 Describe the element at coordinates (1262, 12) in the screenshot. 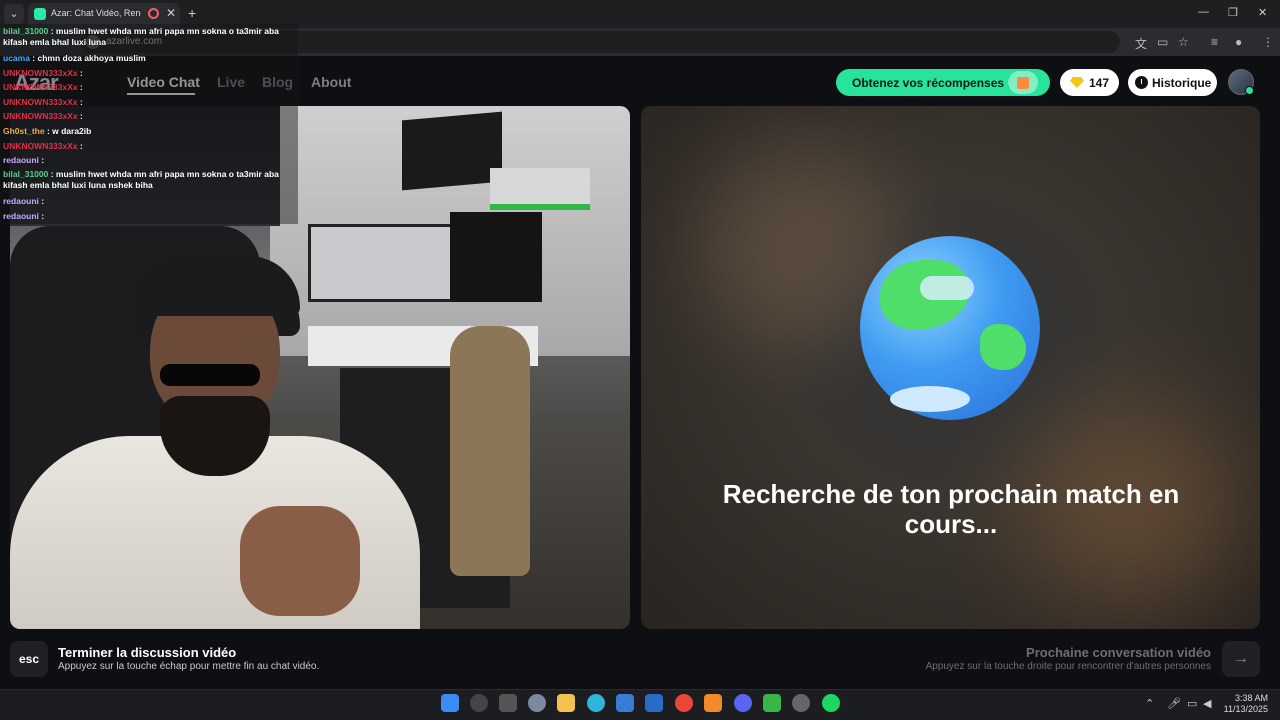

I see `close-window-icon: ✕` at that location.